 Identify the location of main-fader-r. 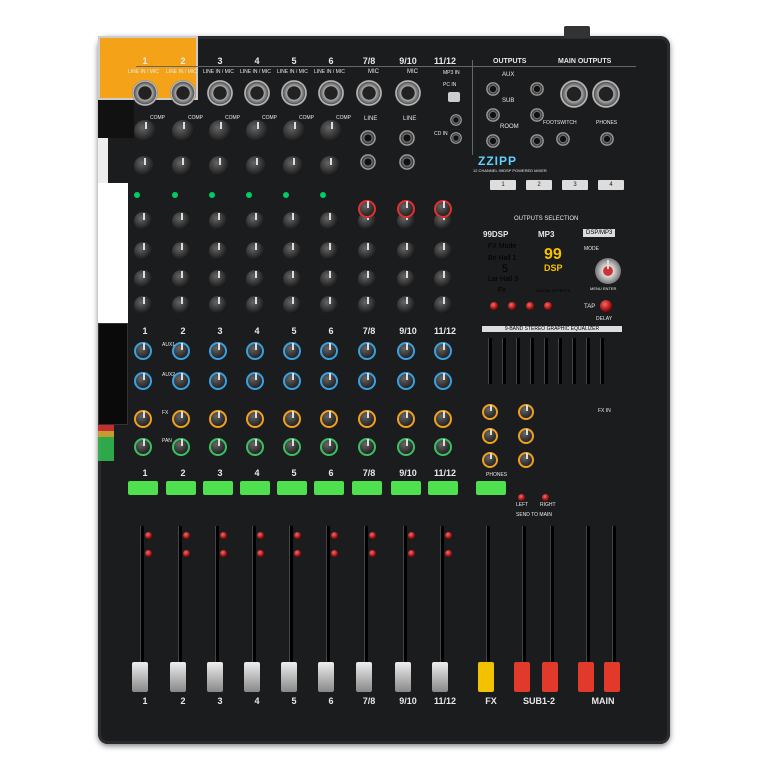
(612, 677).